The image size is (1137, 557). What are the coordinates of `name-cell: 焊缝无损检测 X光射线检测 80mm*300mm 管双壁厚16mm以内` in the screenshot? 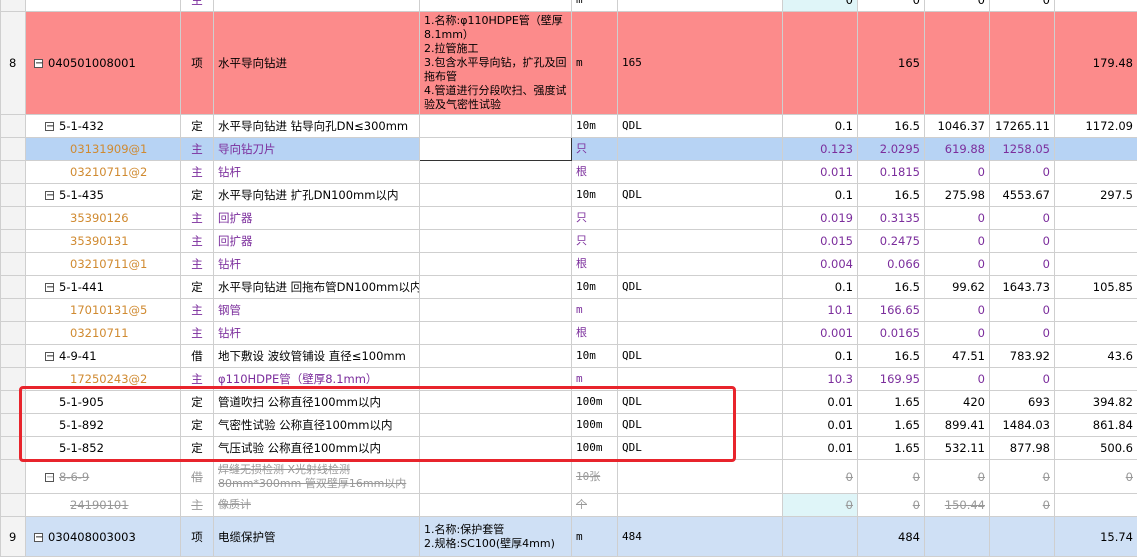 It's located at (317, 477).